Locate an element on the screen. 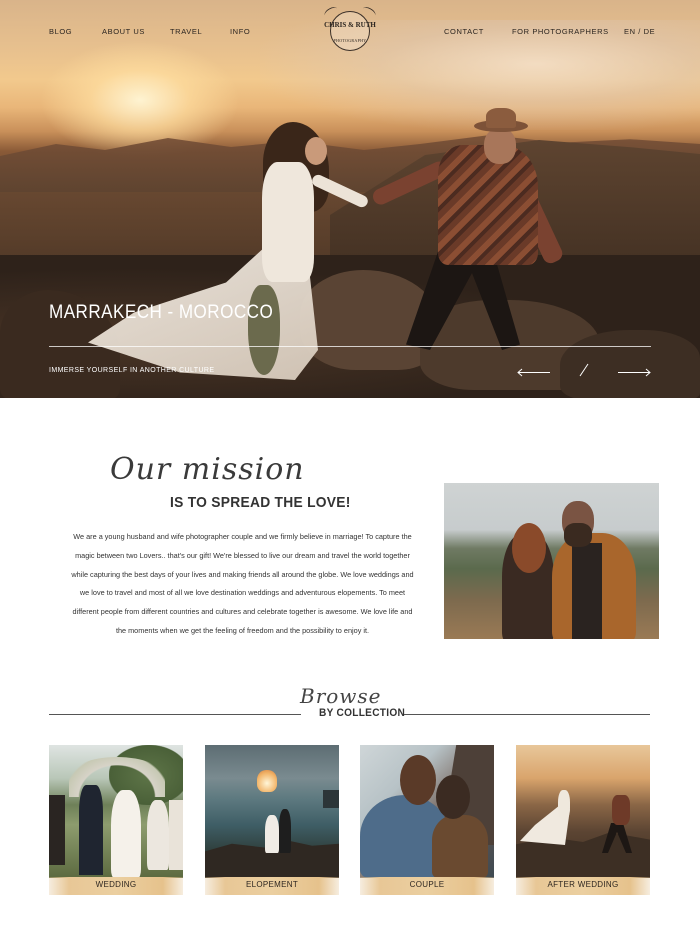 The image size is (700, 940). hero-title: MARRAKECH - MOROCCO is located at coordinates (161, 312).